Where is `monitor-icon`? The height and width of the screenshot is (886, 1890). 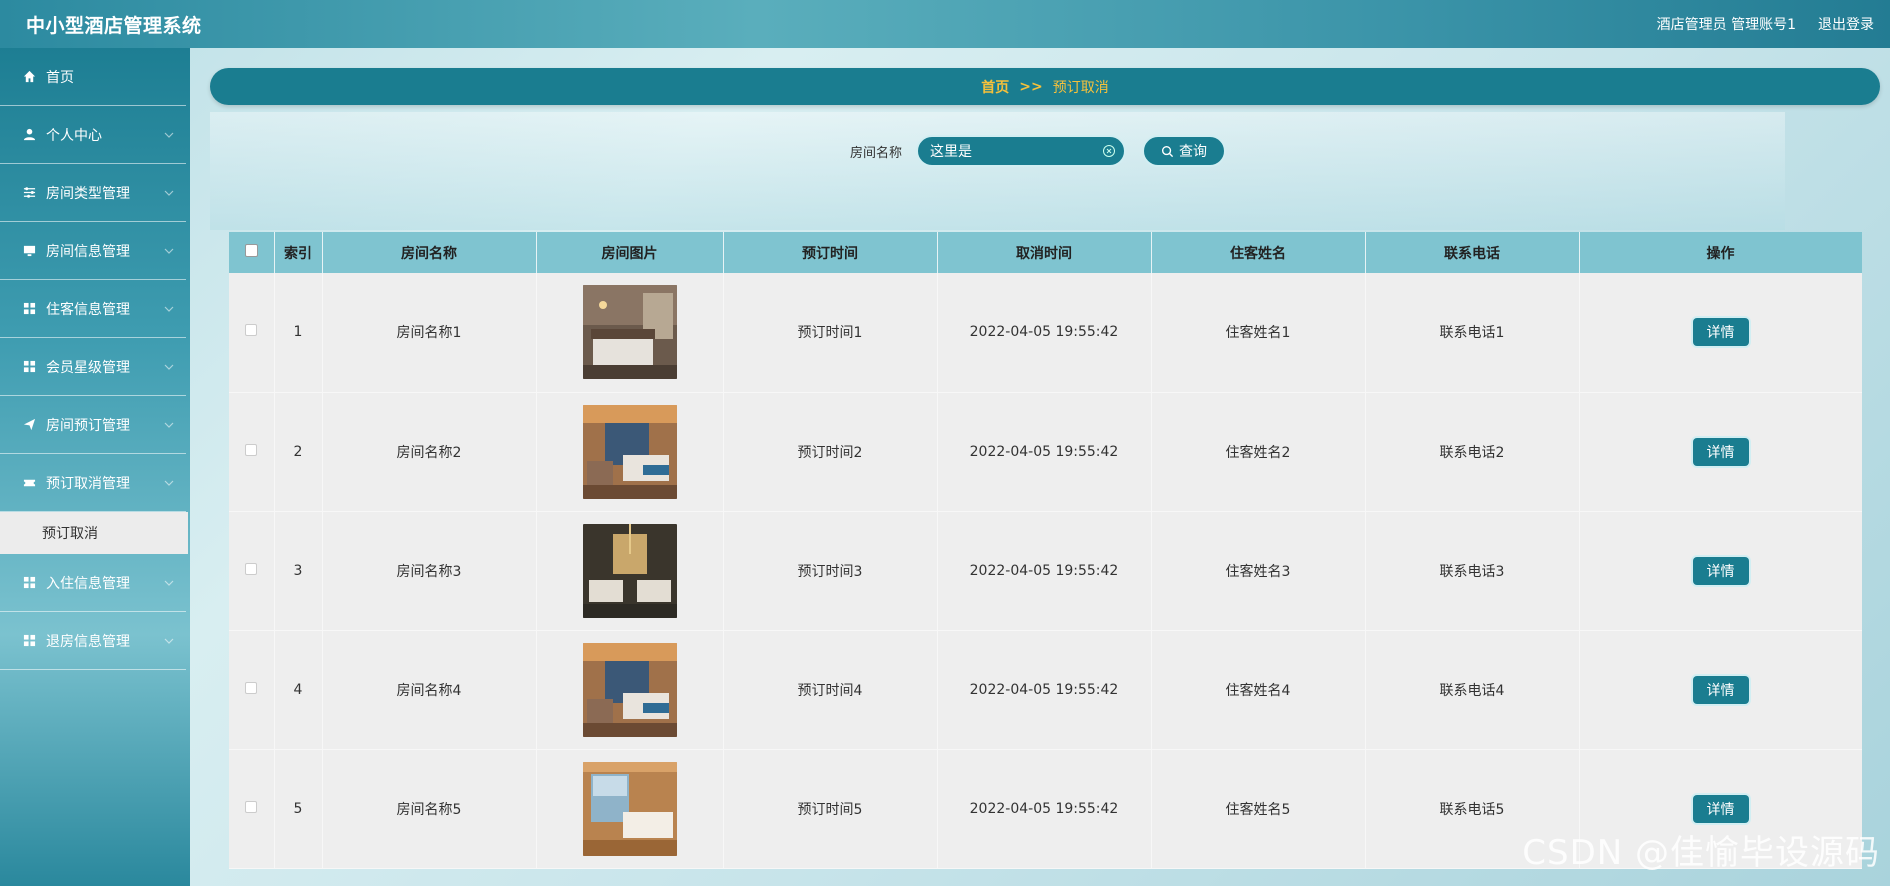 monitor-icon is located at coordinates (29, 251).